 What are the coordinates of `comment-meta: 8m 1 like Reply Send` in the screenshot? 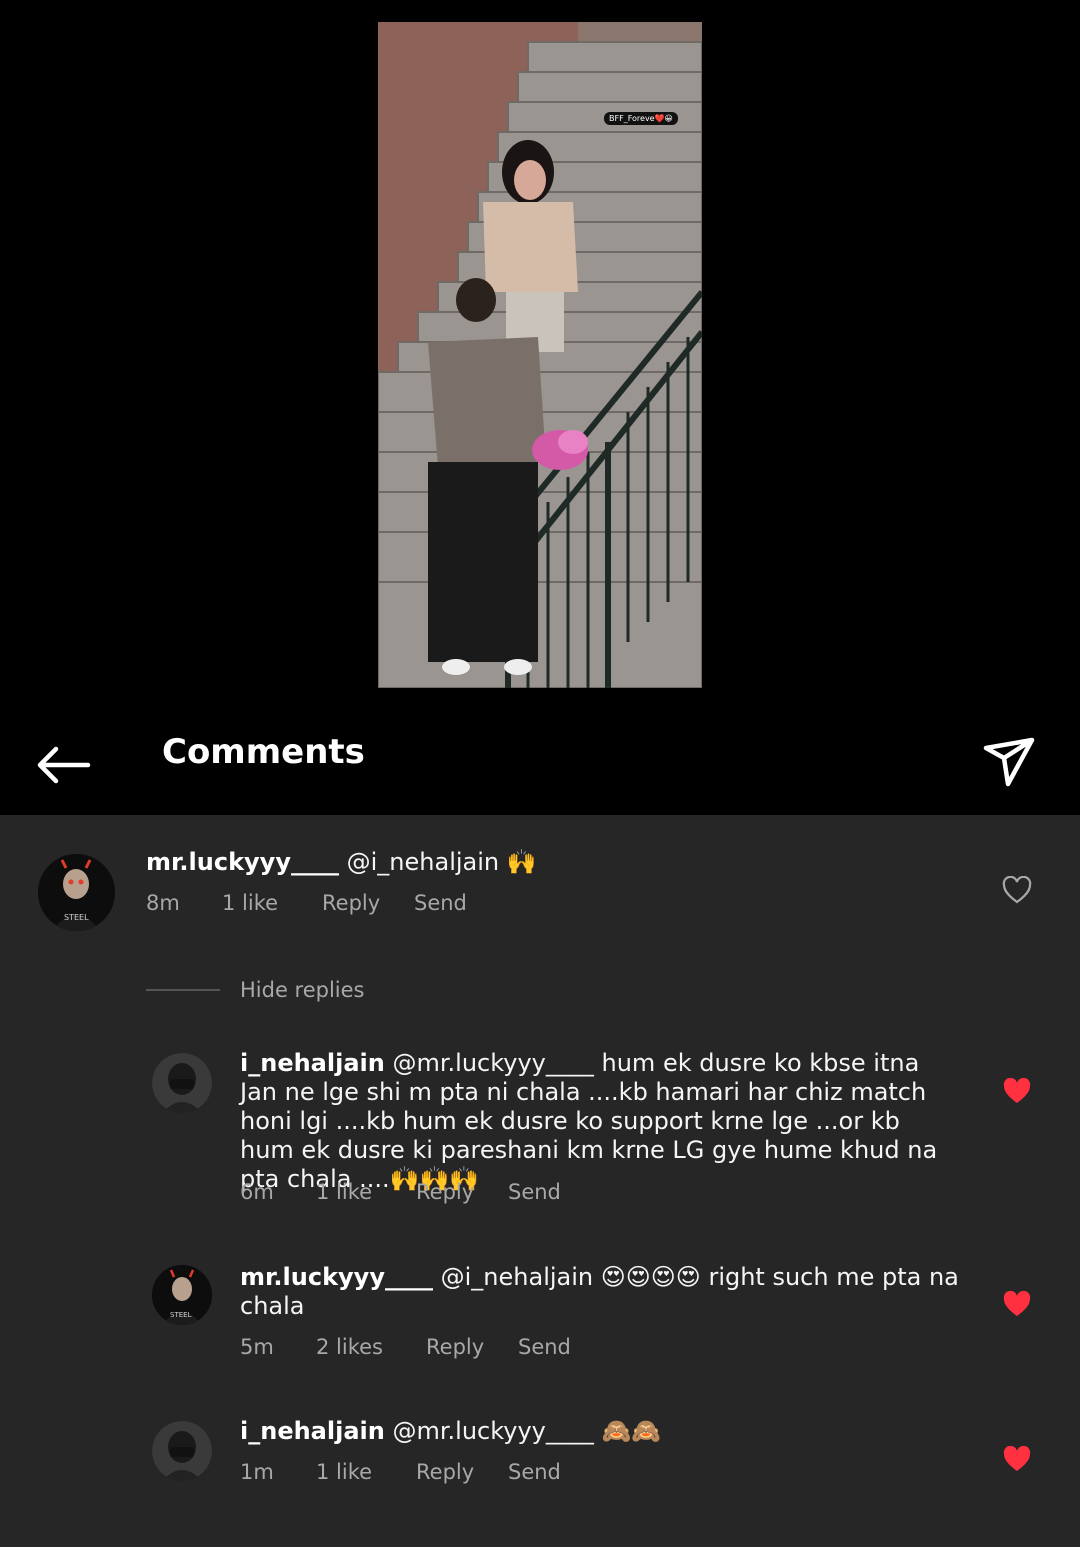 It's located at (306, 903).